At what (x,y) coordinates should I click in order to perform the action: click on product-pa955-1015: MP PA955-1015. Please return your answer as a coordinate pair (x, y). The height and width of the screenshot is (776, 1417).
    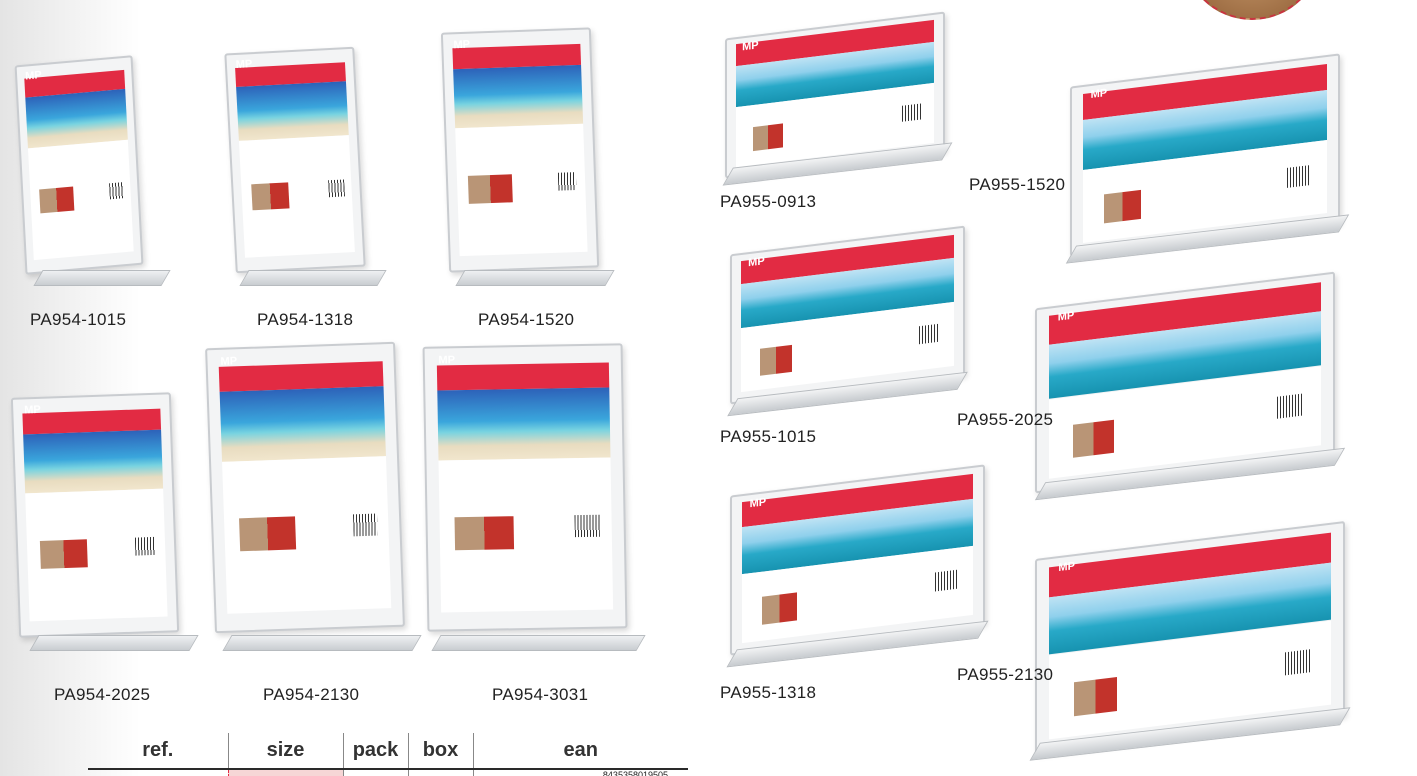
    Looking at the image, I should click on (841, 332).